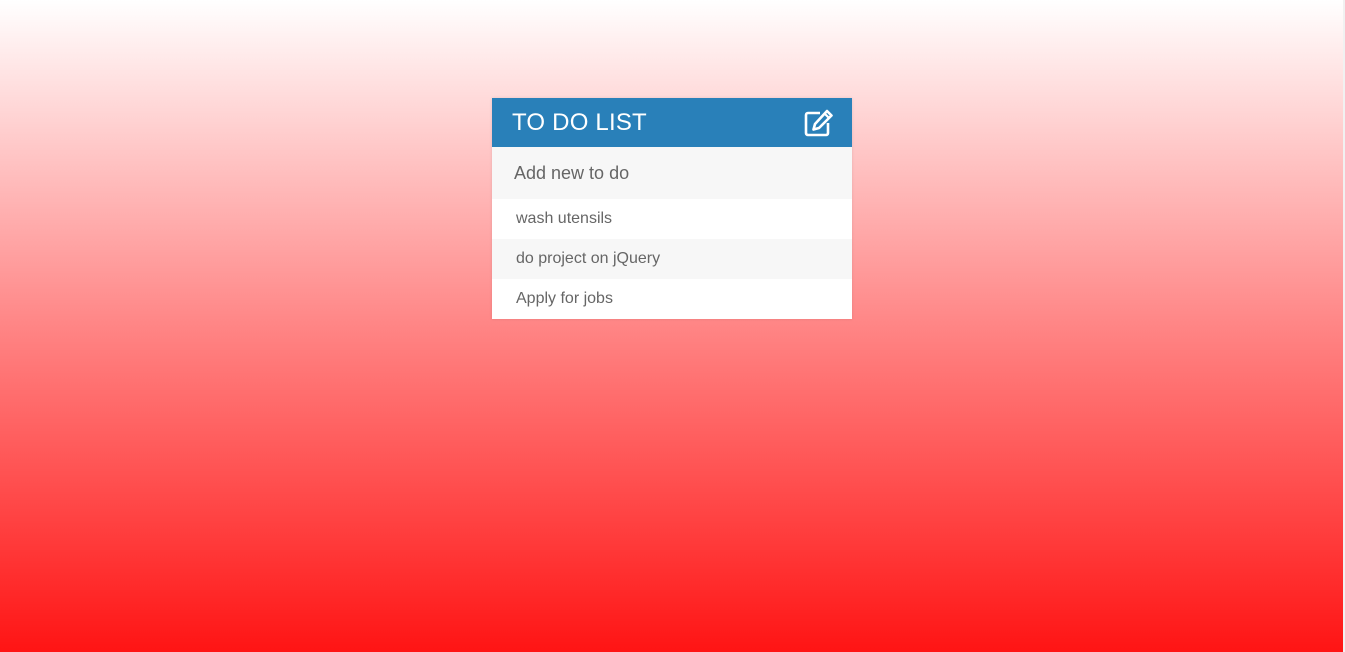 The width and height of the screenshot is (1345, 652). Describe the element at coordinates (672, 122) in the screenshot. I see `todo-header: TO DO LIST` at that location.